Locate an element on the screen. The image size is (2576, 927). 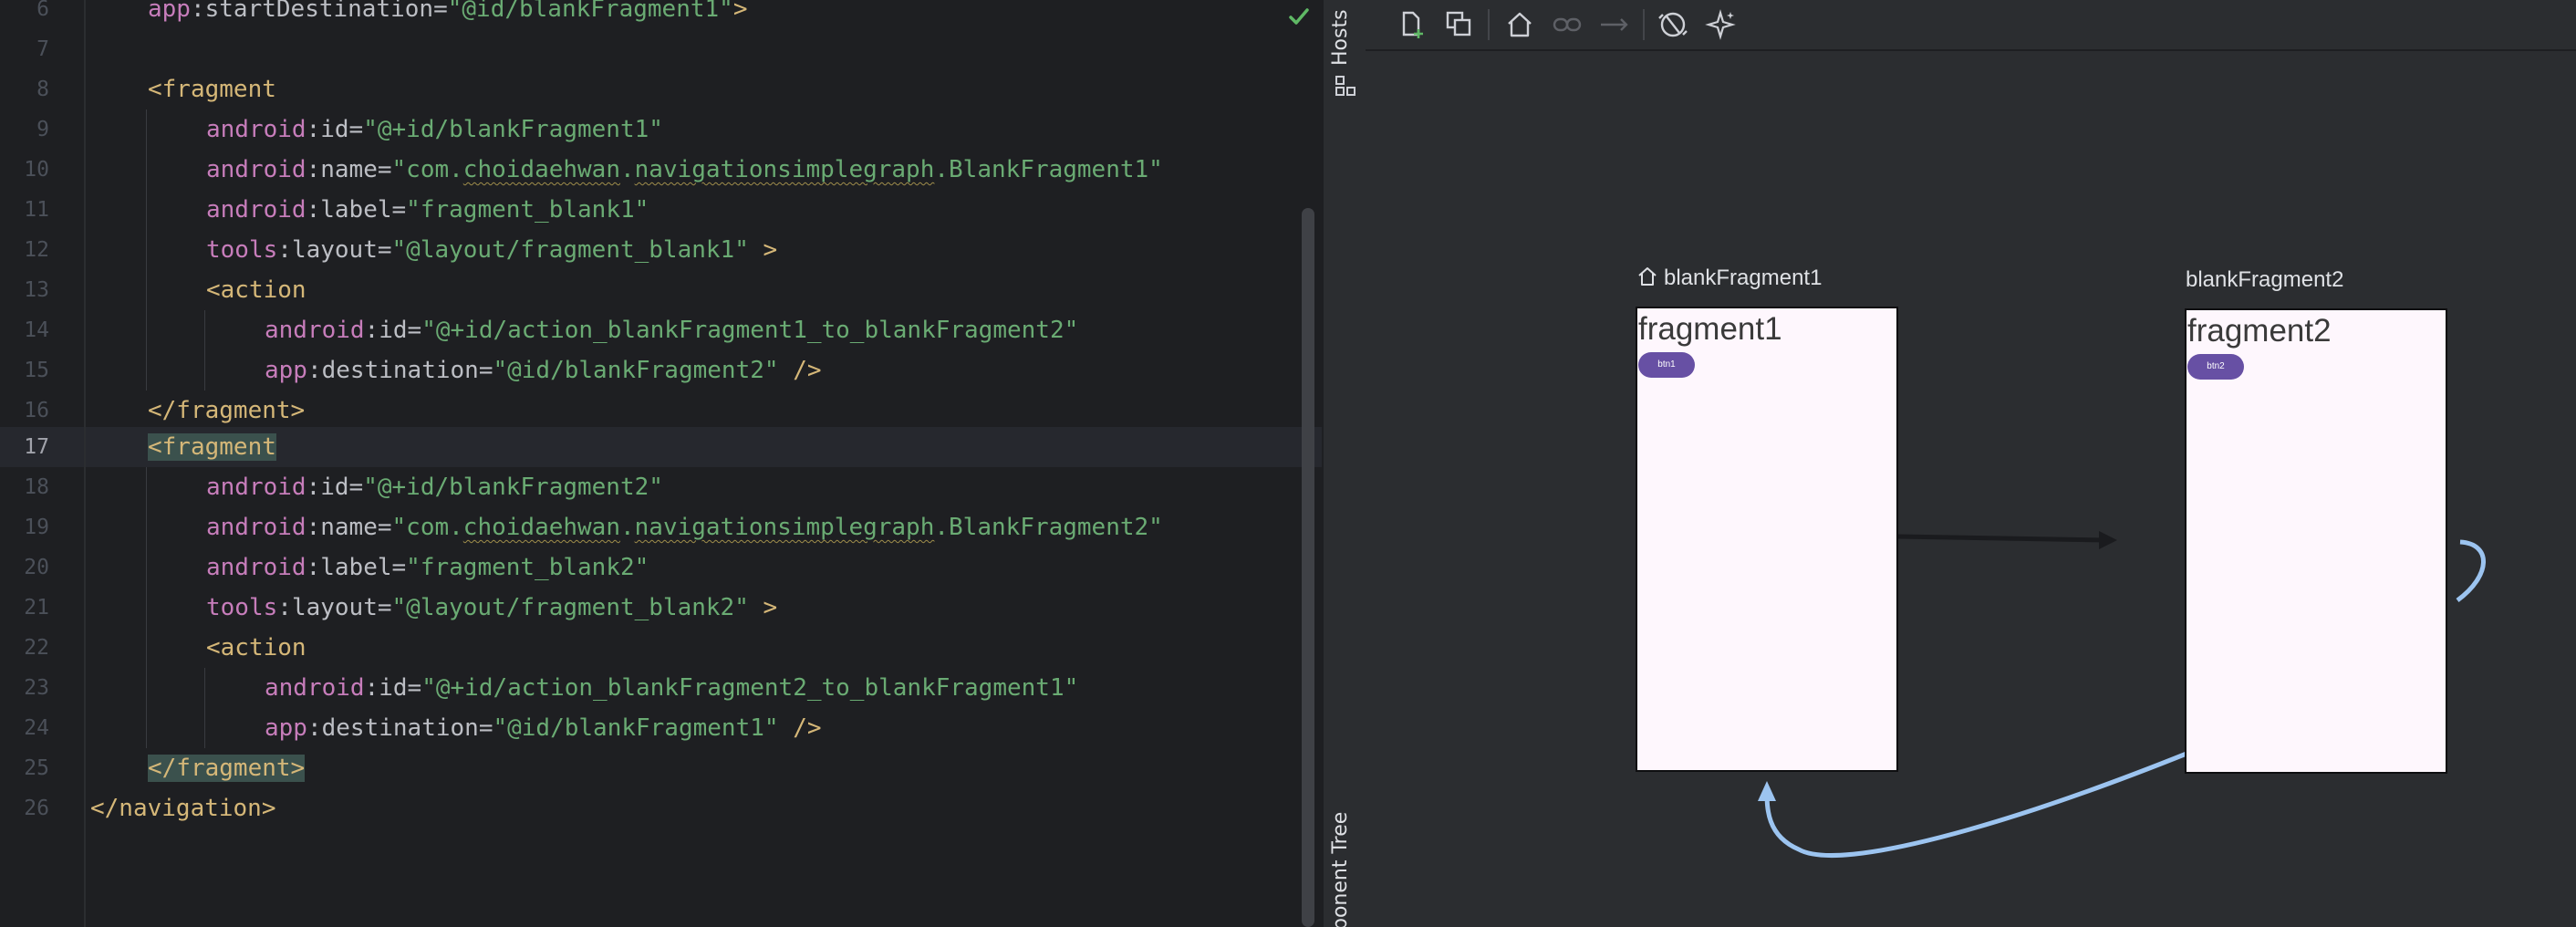
line-number: 11 is located at coordinates (36, 210).